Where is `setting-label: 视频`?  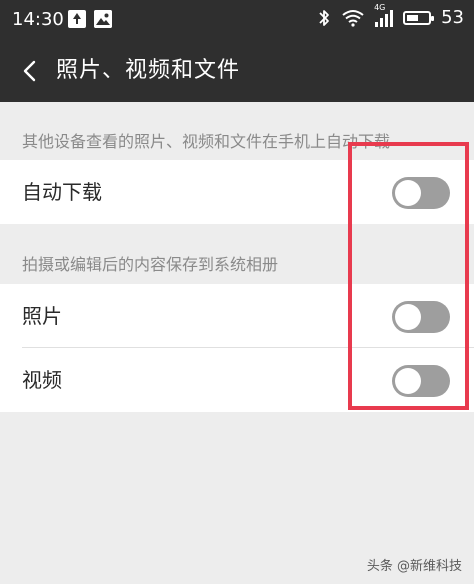
setting-label: 视频 is located at coordinates (42, 380).